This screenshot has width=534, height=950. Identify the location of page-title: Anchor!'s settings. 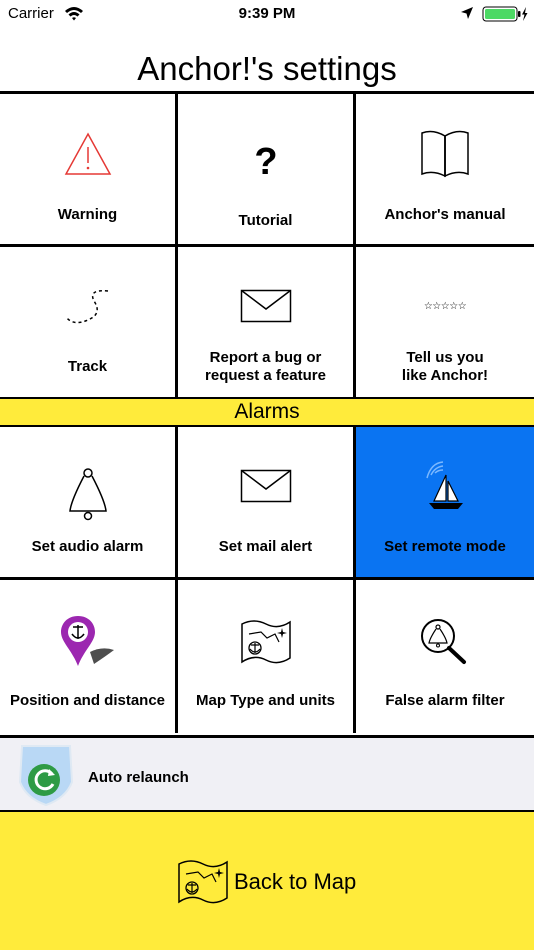
(267, 68).